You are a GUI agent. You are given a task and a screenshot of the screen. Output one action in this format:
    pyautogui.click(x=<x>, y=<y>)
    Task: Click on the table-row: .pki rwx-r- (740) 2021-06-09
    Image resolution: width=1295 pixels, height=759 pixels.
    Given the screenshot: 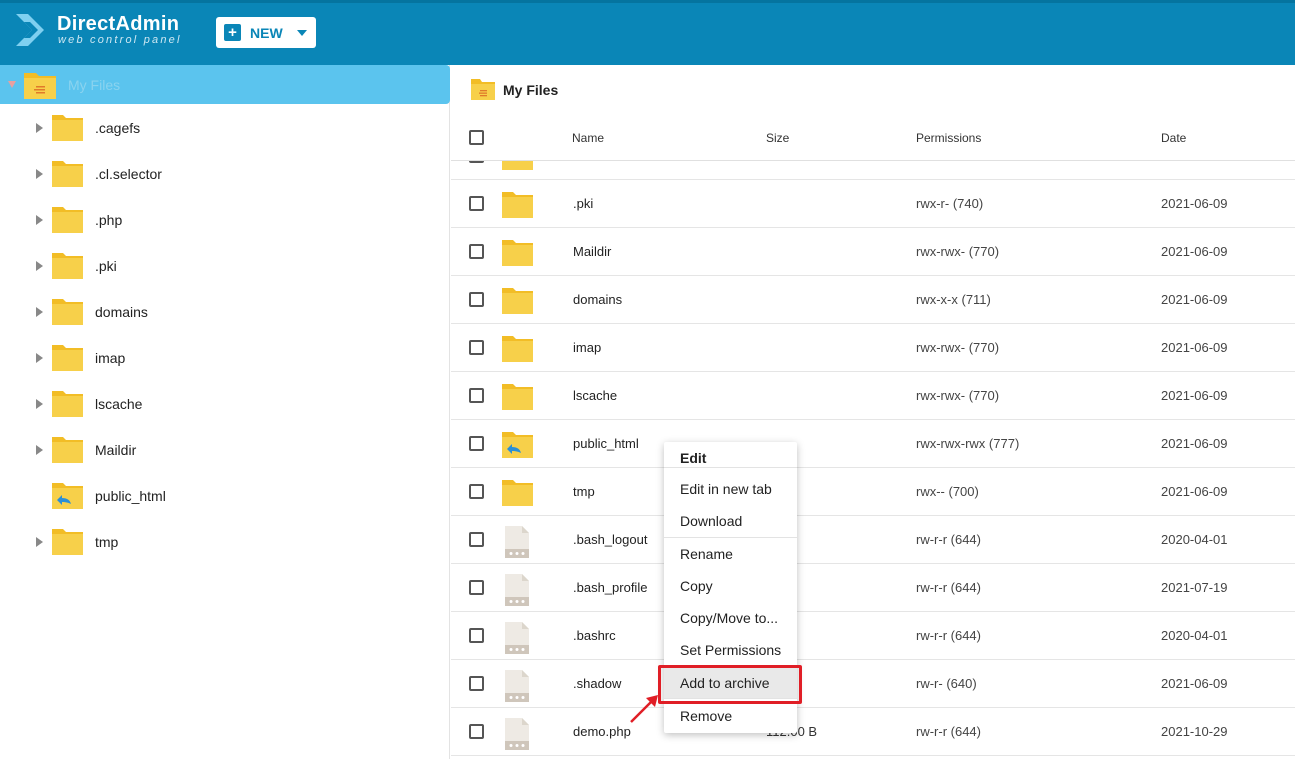 What is the action you would take?
    pyautogui.click(x=873, y=204)
    